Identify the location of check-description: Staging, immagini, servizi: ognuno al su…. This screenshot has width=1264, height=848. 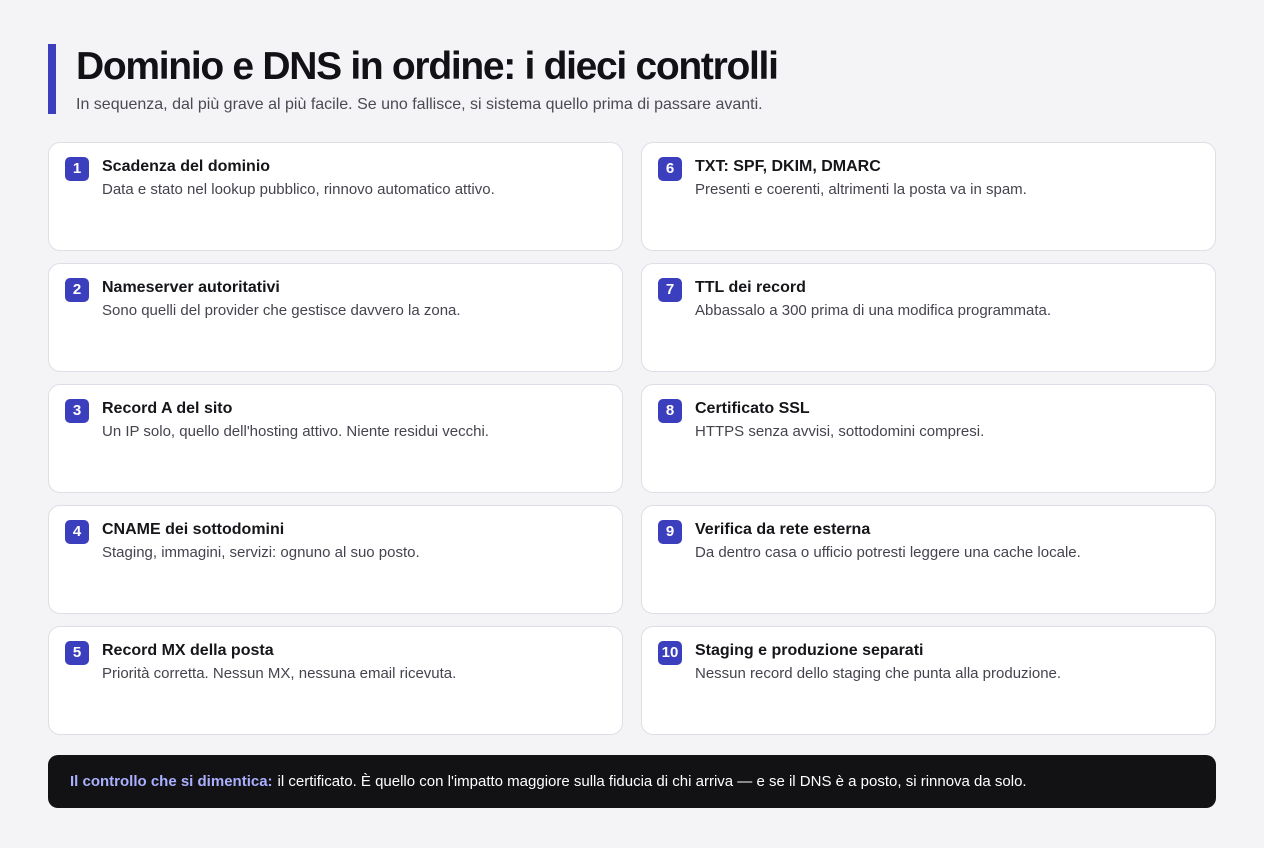
(261, 552).